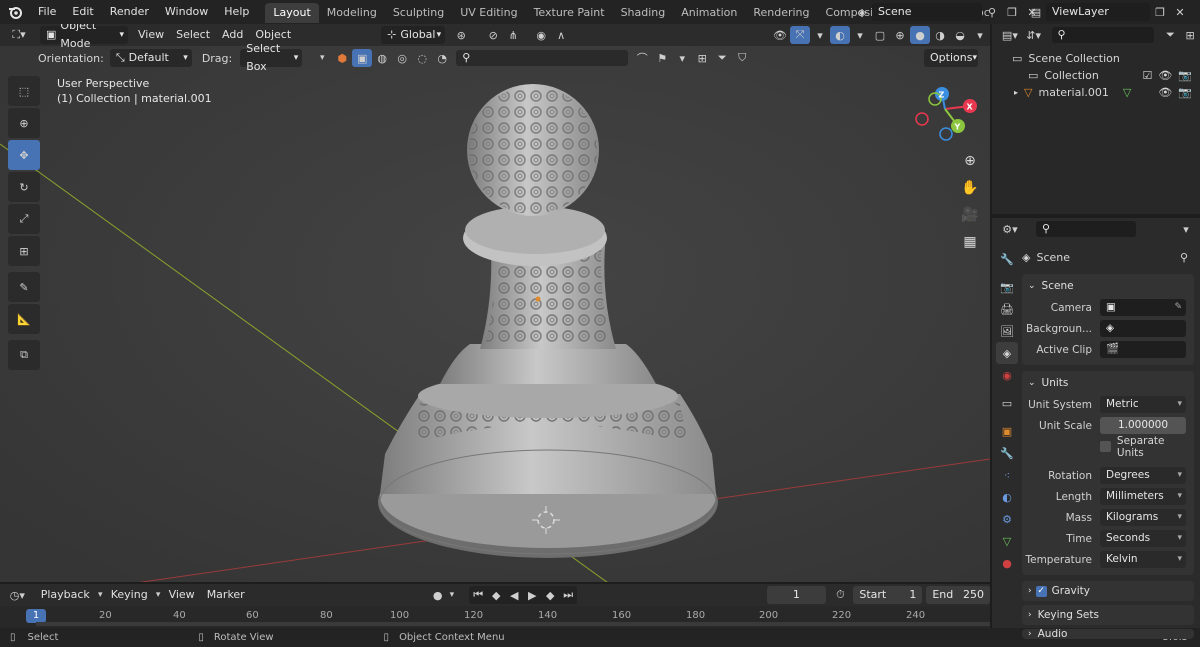 Image resolution: width=1200 pixels, height=647 pixels. What do you see at coordinates (24, 355) in the screenshot?
I see `add-cube-tool-icon: ⧉` at bounding box center [24, 355].